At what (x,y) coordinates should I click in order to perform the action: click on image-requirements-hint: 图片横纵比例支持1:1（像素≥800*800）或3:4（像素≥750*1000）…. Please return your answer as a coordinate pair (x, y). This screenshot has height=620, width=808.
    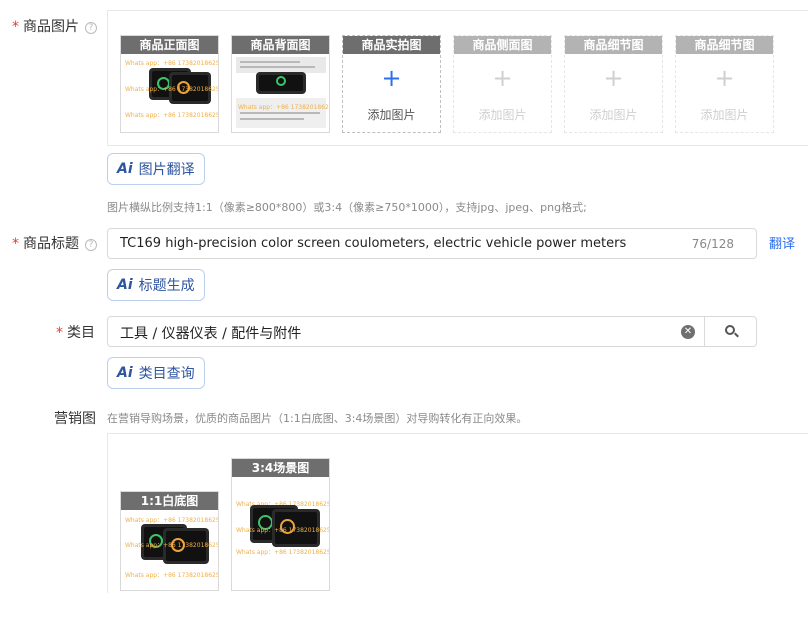
    Looking at the image, I should click on (347, 207).